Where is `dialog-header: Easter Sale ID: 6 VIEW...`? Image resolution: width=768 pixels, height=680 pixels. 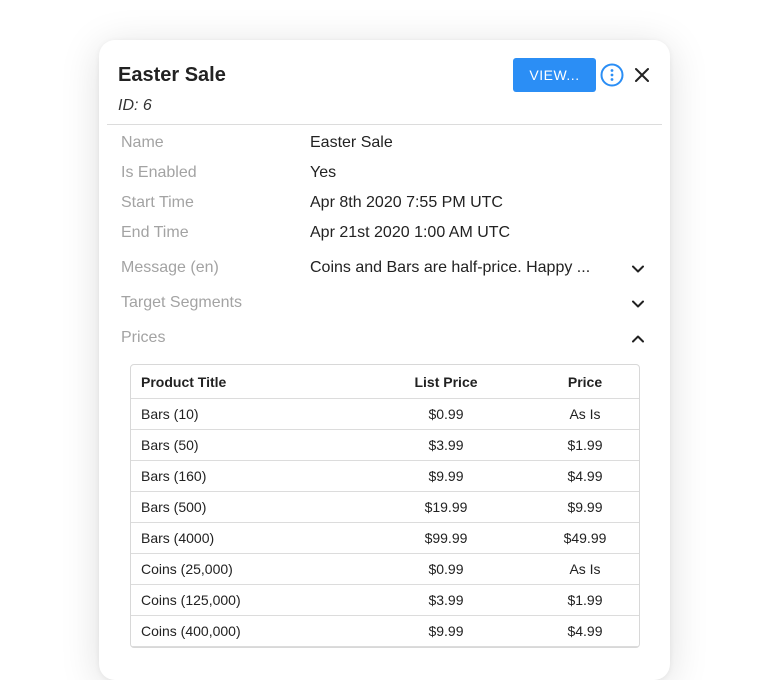 dialog-header: Easter Sale ID: 6 VIEW... is located at coordinates (384, 82).